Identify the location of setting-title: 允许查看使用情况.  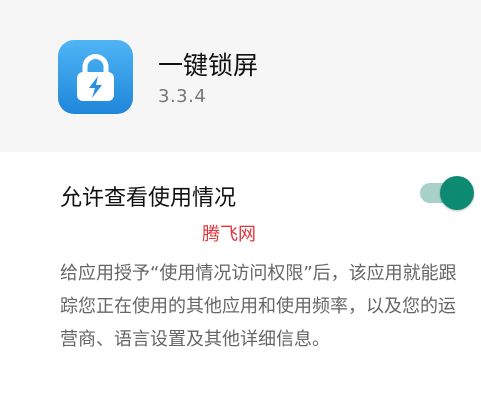
(148, 198).